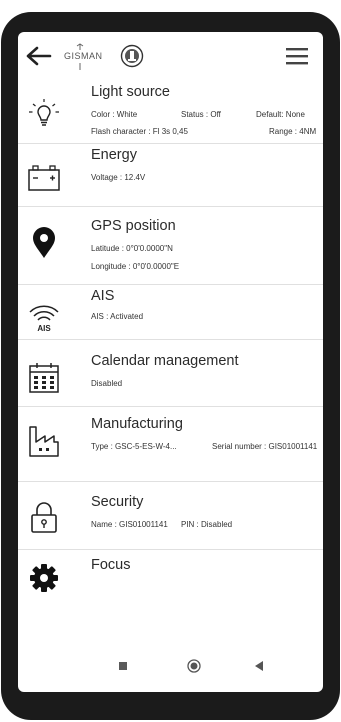 This screenshot has width=341, height=722. What do you see at coordinates (83, 56) in the screenshot?
I see `logo-text: GISMAN` at bounding box center [83, 56].